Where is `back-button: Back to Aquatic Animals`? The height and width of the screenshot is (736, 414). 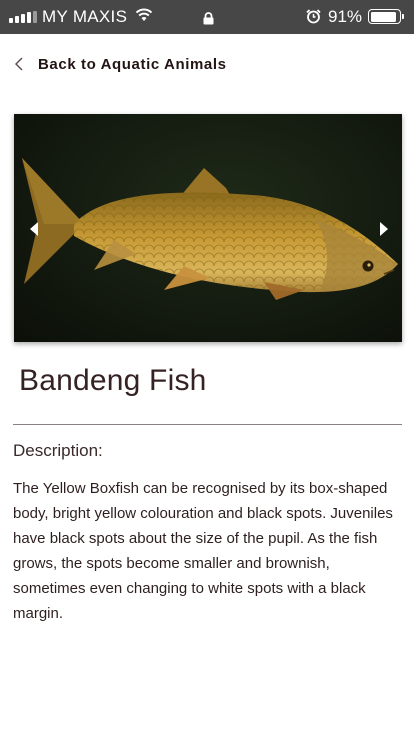
back-button: Back to Aquatic Animals is located at coordinates (118, 64).